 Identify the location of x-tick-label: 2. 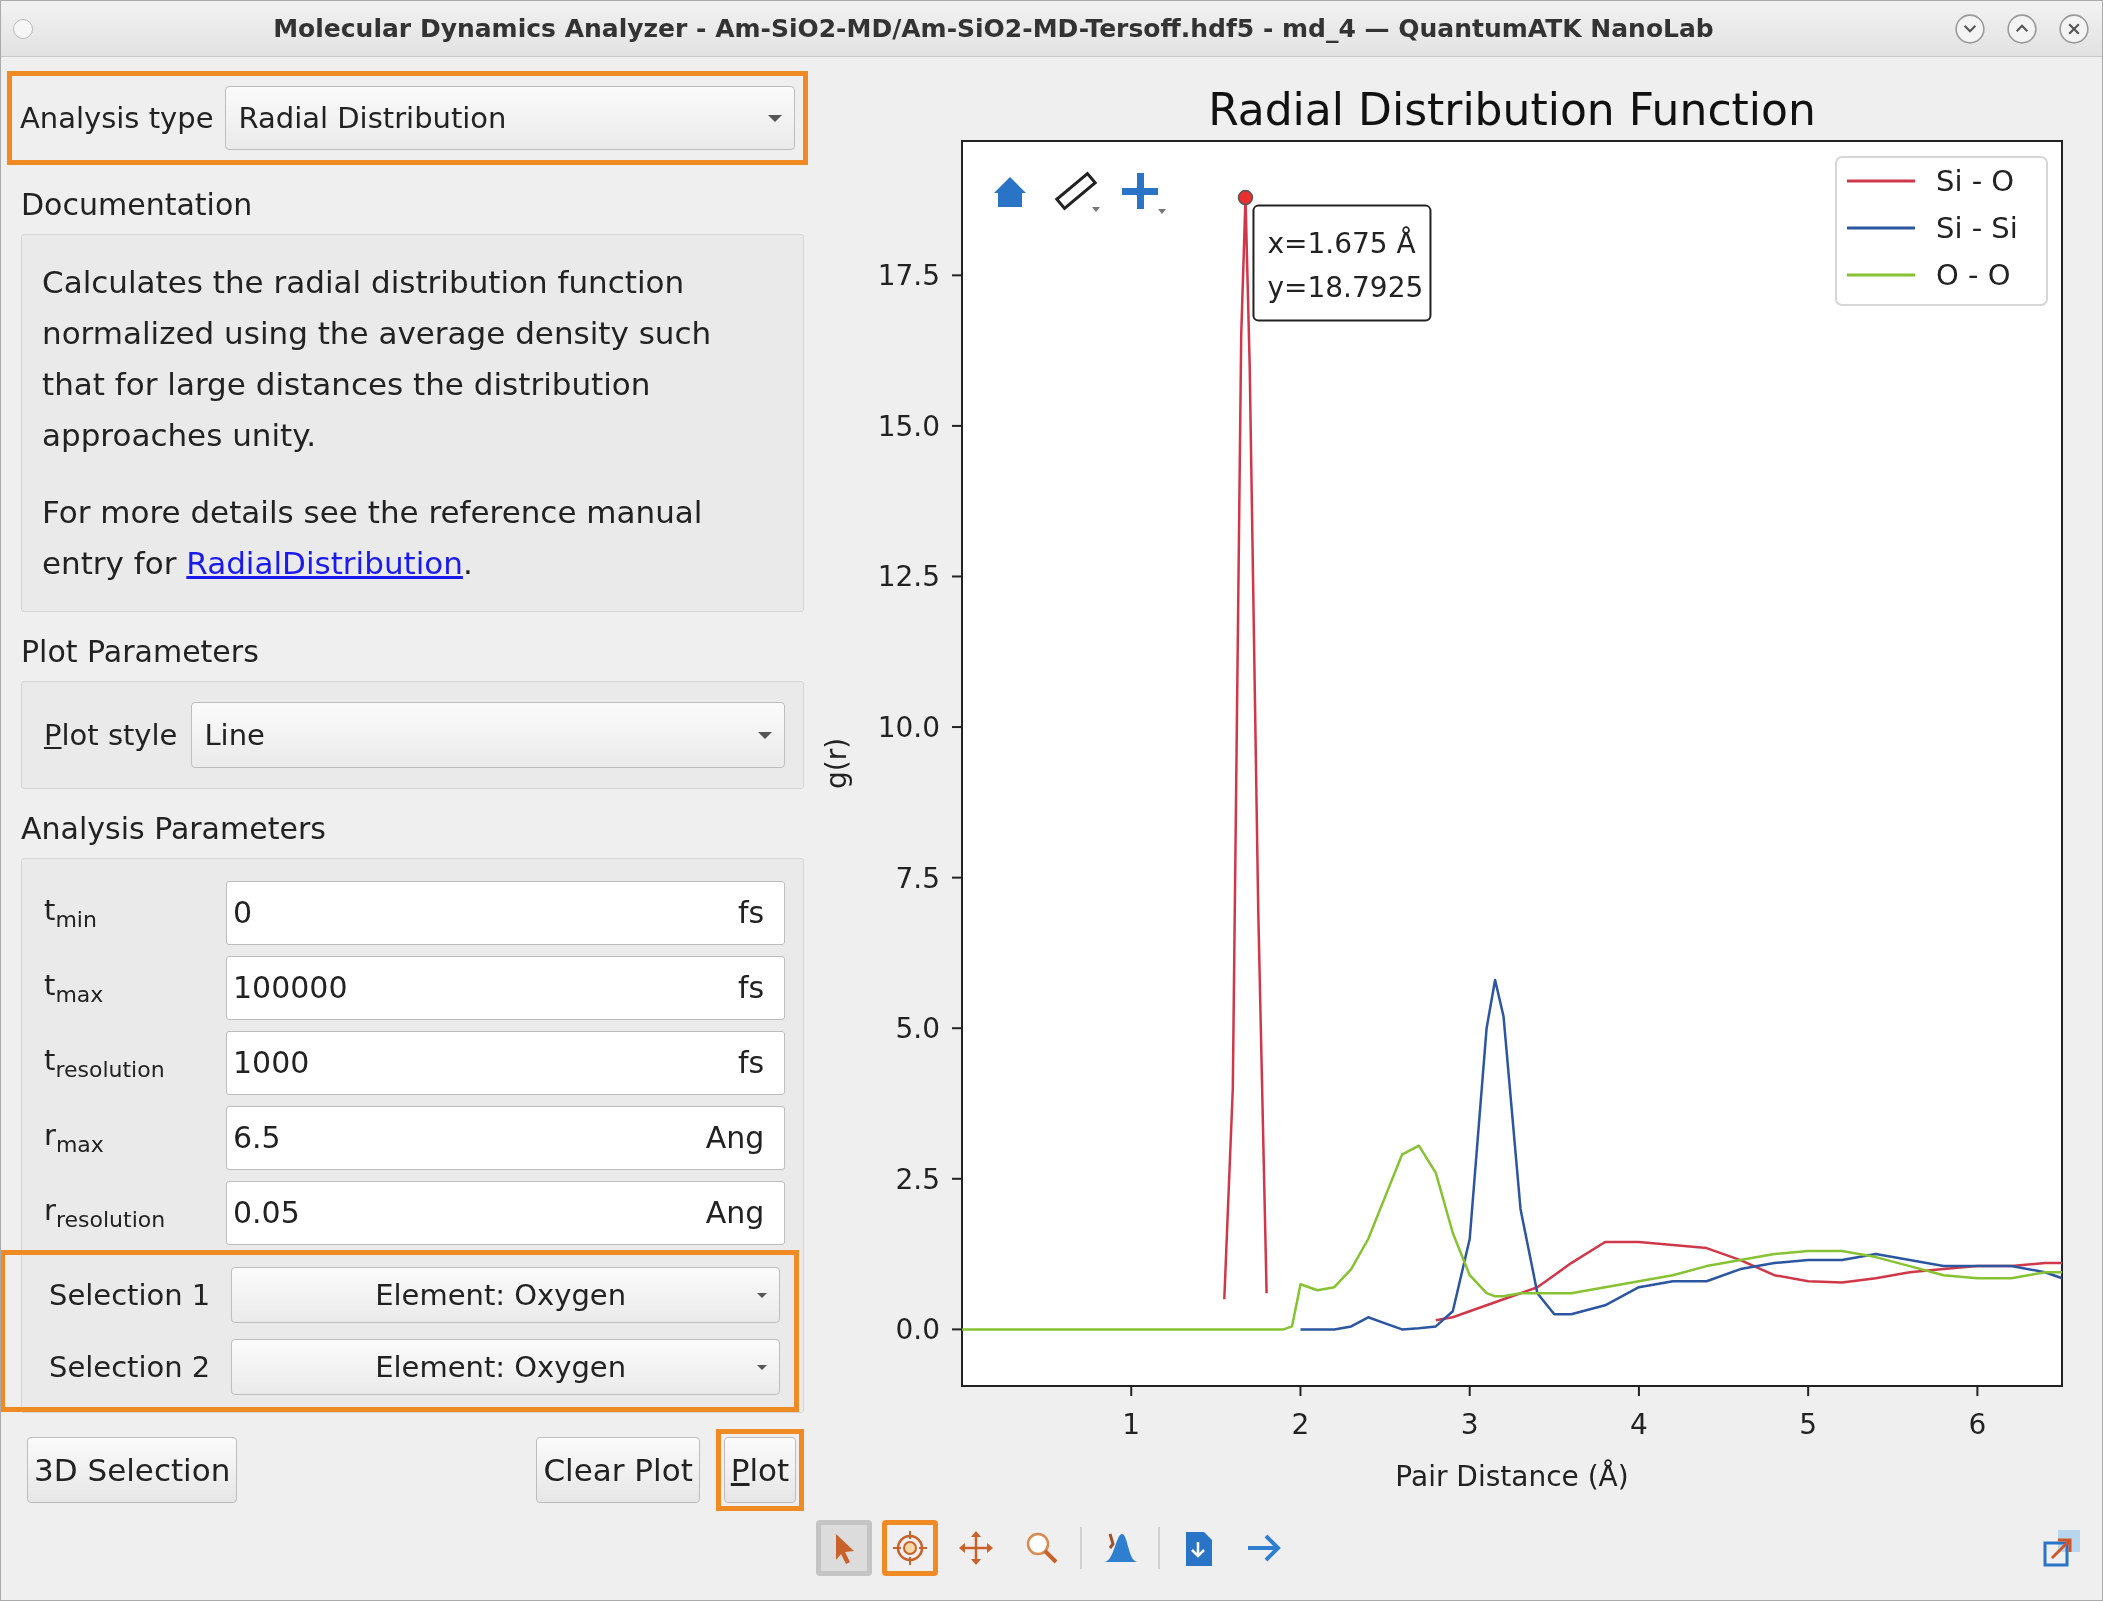
(1300, 1424).